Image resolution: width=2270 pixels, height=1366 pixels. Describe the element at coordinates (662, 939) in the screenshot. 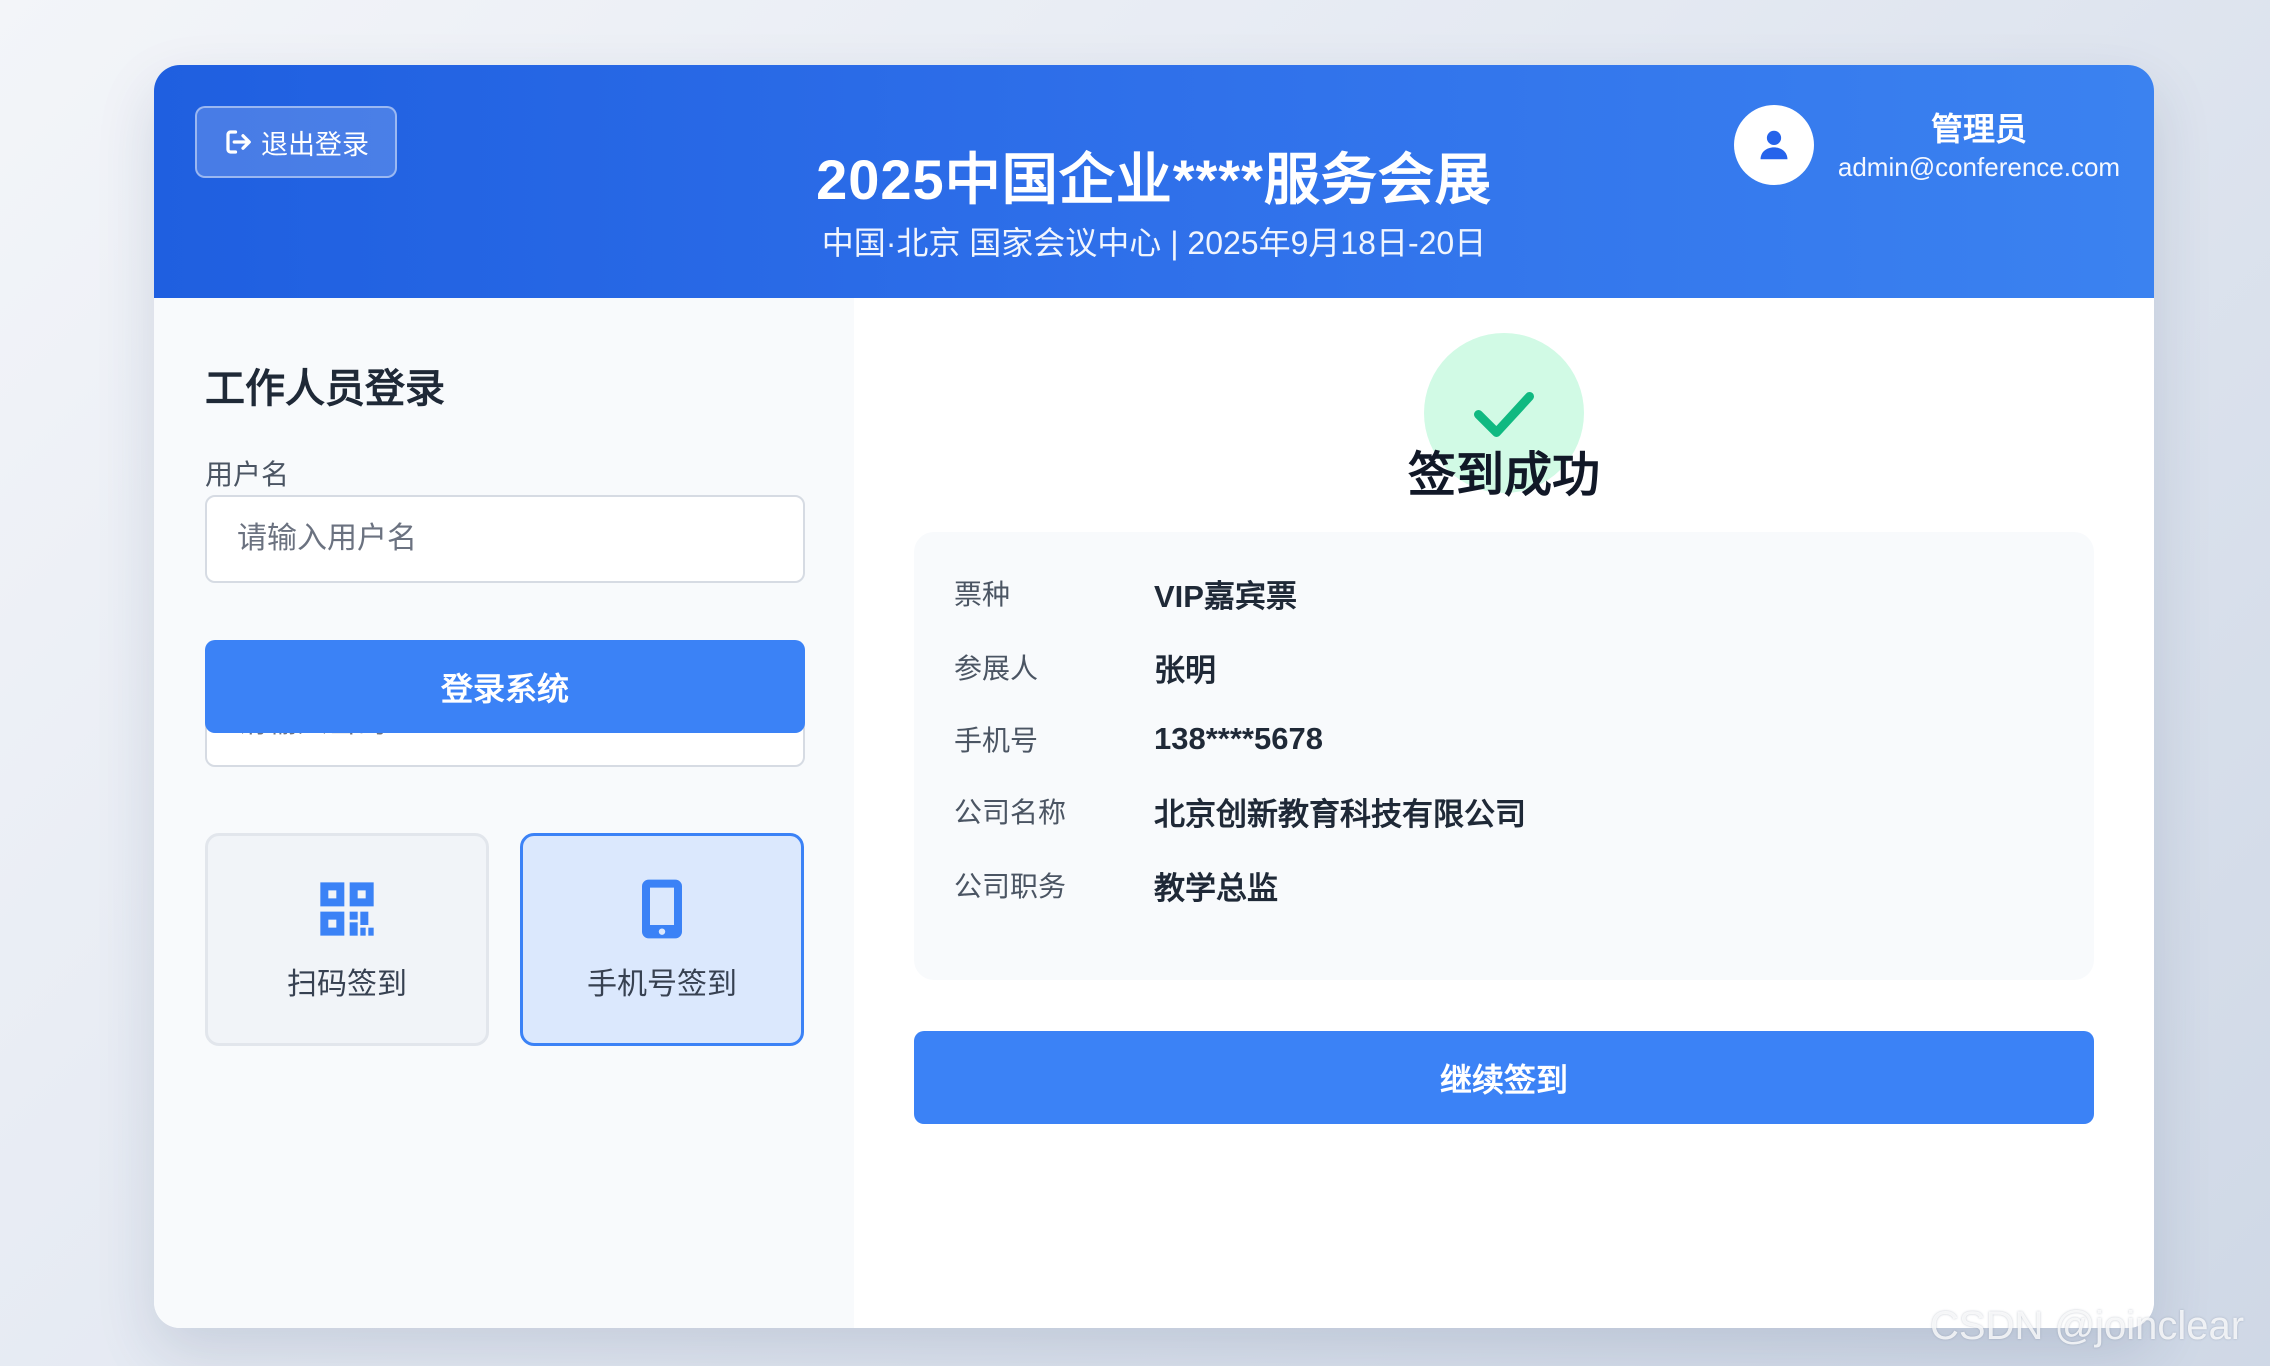

I see `phone-checkin-button: 手机号签到` at that location.